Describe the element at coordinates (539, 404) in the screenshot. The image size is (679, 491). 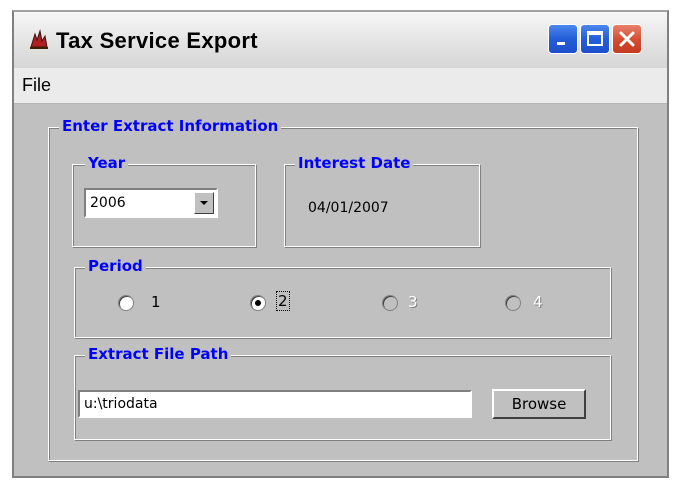
I see `browse-button: Browse` at that location.